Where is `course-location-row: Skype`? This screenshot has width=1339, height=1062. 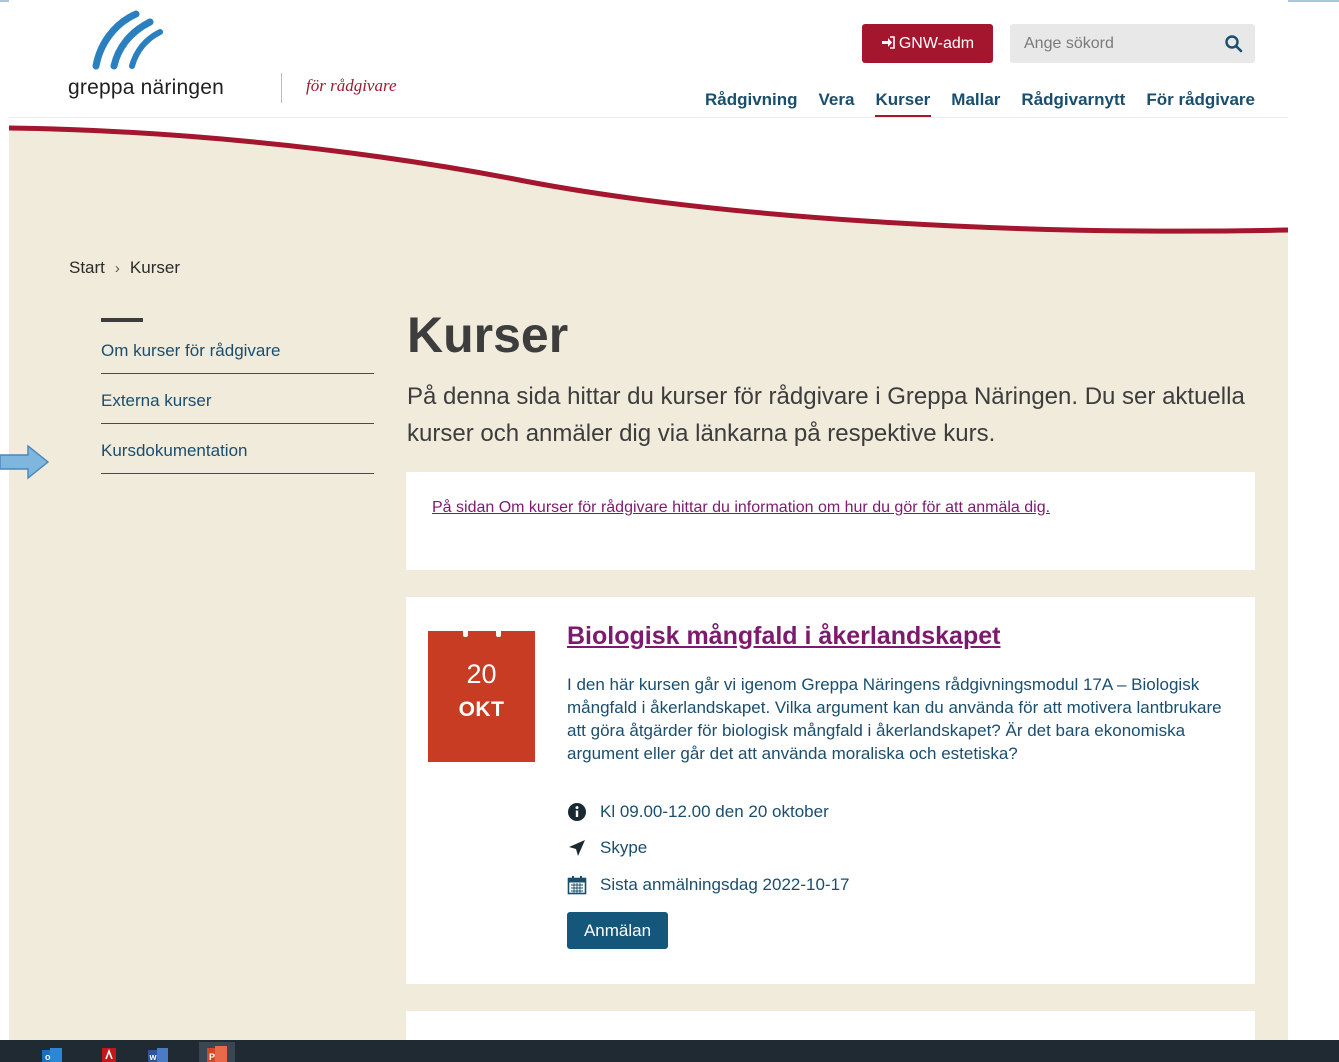 course-location-row: Skype is located at coordinates (607, 848).